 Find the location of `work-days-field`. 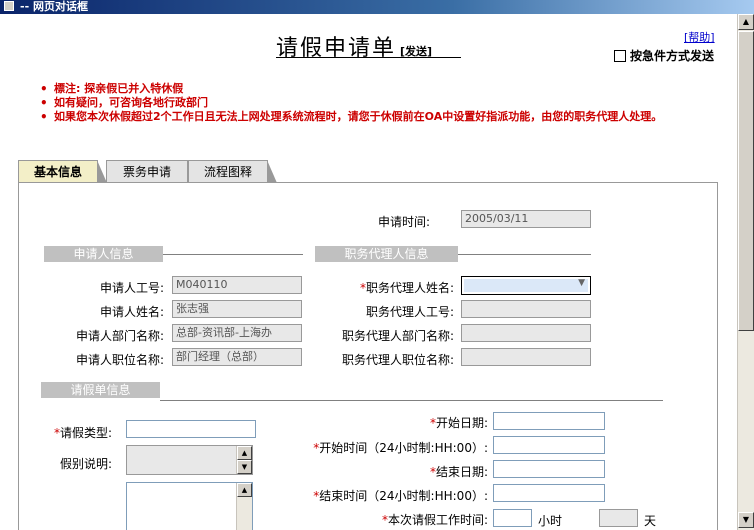

work-days-field is located at coordinates (618, 518).